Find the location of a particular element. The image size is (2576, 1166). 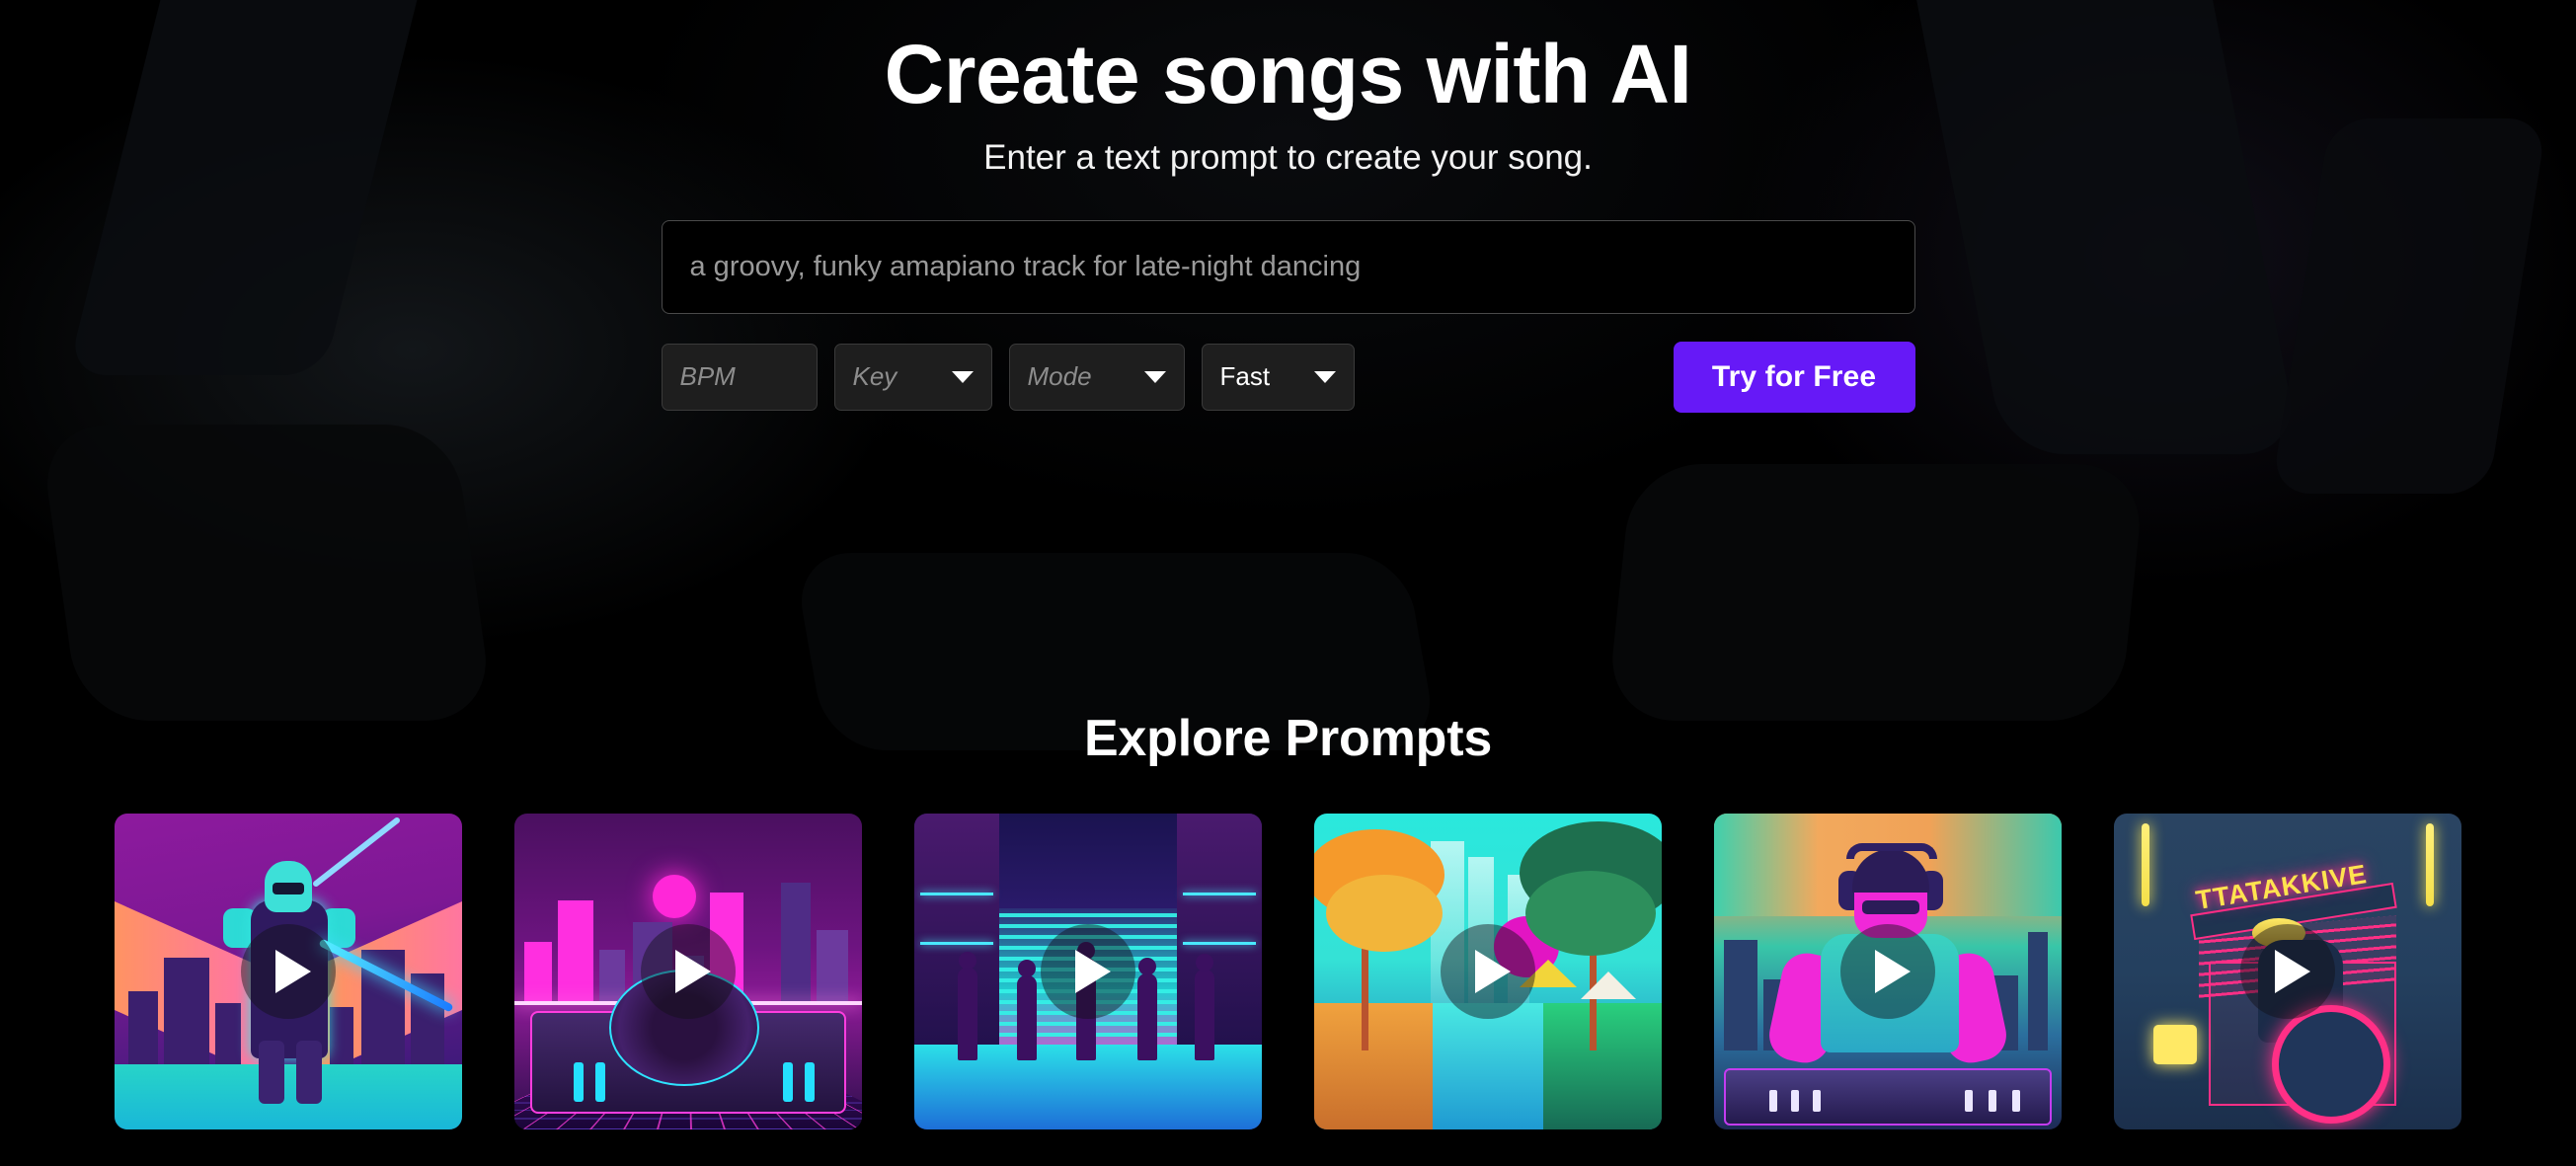

speed-select: Fast is located at coordinates (1278, 377).